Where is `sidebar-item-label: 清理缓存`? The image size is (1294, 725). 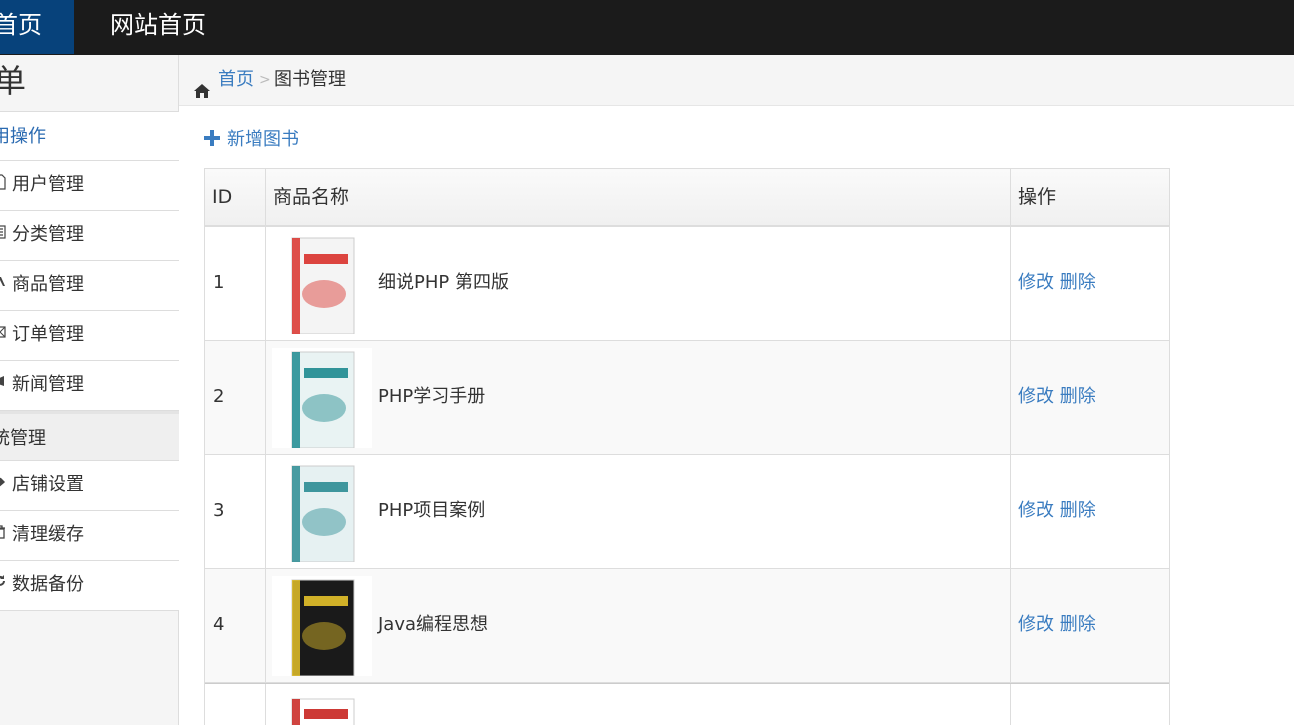
sidebar-item-label: 清理缓存 is located at coordinates (48, 534).